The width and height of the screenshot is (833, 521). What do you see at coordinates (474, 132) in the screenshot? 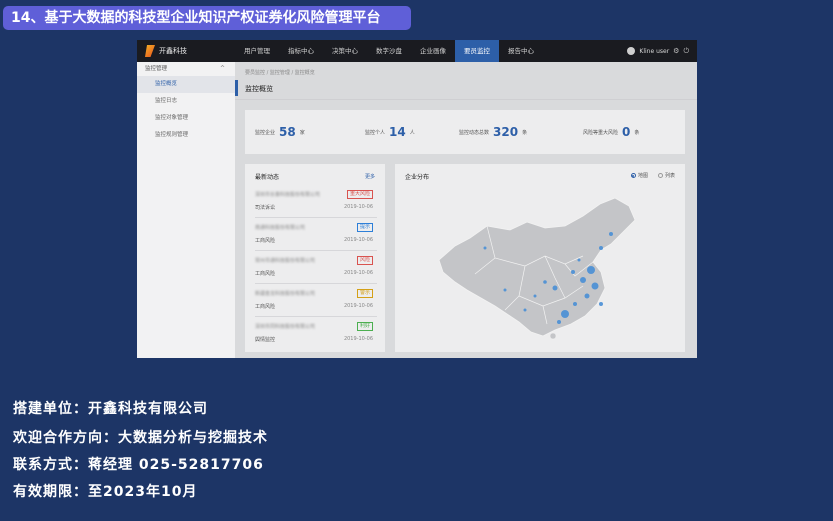
I see `stat-label: 监控动态总数` at bounding box center [474, 132].